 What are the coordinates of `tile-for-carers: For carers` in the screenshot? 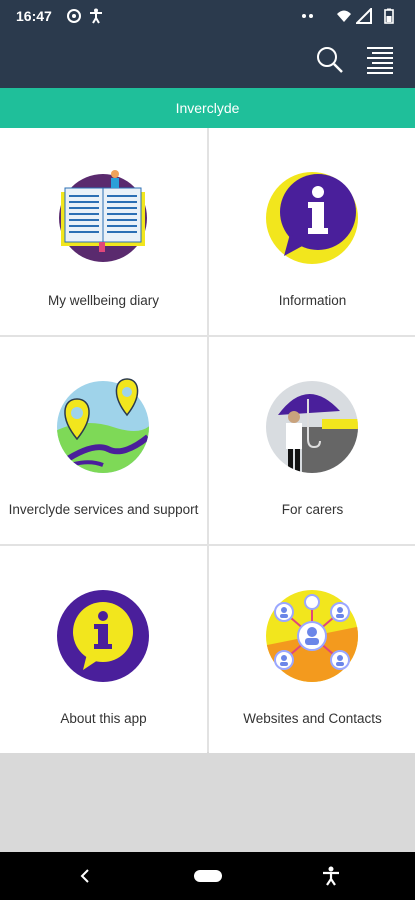 It's located at (312, 440).